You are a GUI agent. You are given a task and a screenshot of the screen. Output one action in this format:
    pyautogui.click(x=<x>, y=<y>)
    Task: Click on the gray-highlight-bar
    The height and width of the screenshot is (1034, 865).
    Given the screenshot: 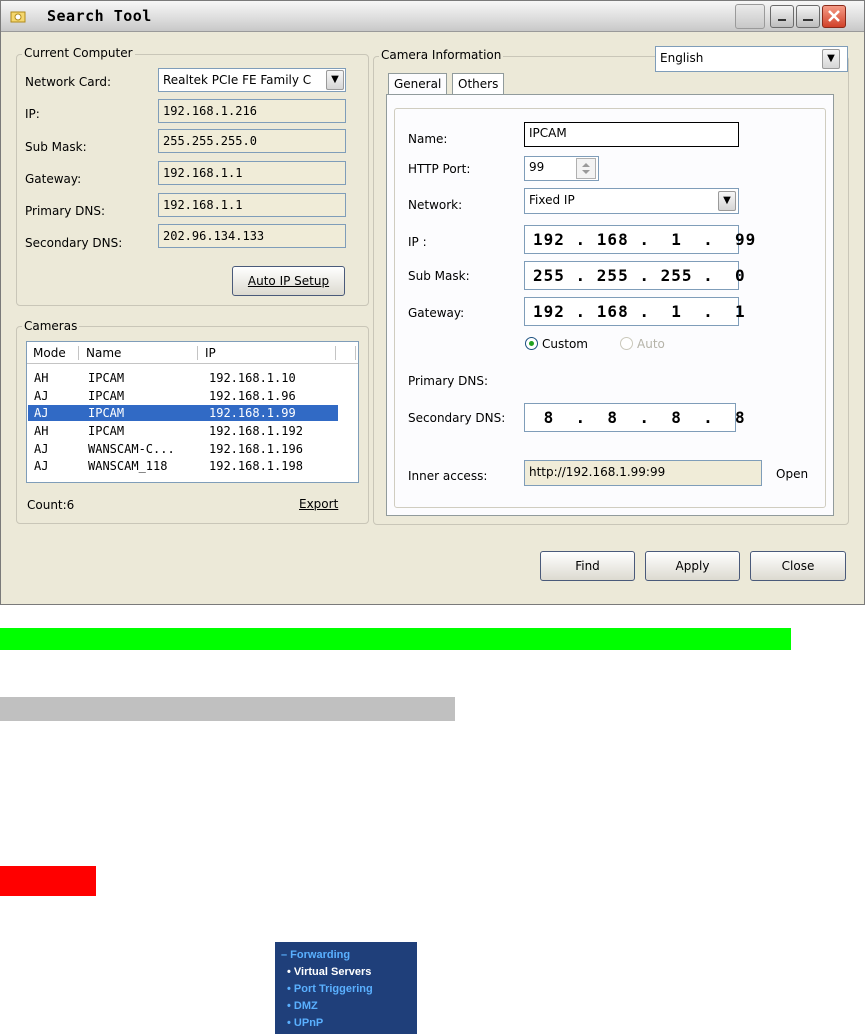 What is the action you would take?
    pyautogui.click(x=227, y=709)
    